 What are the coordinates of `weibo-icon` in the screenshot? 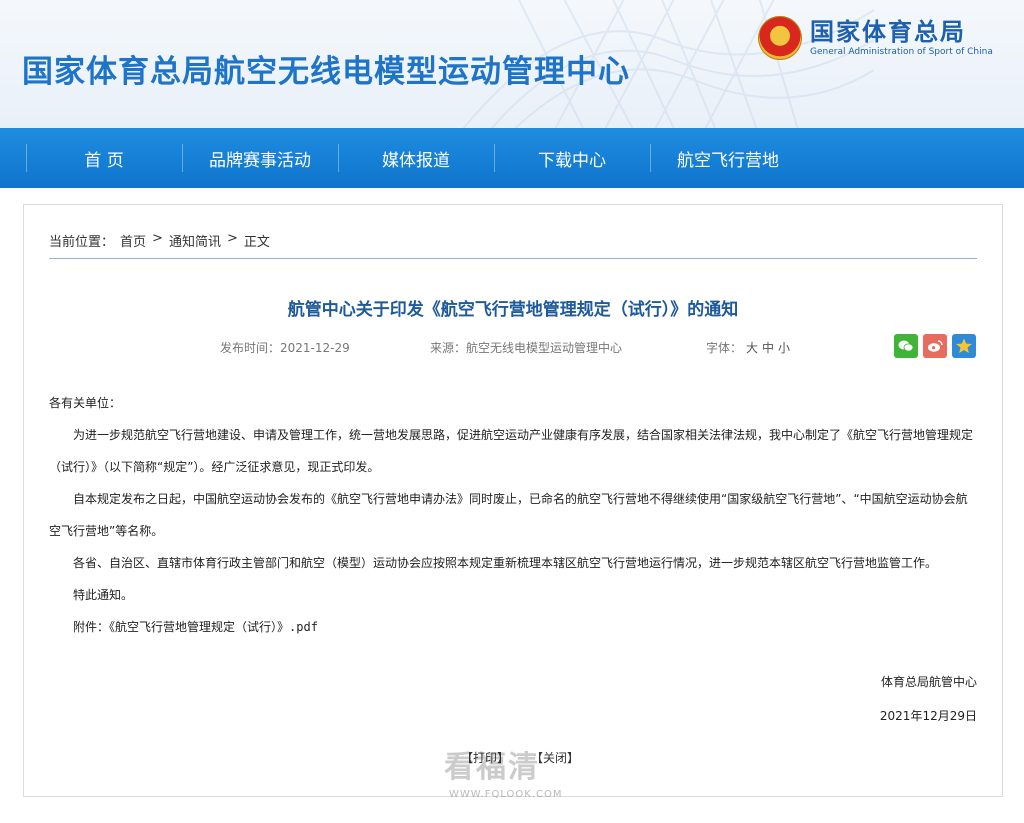 It's located at (935, 346).